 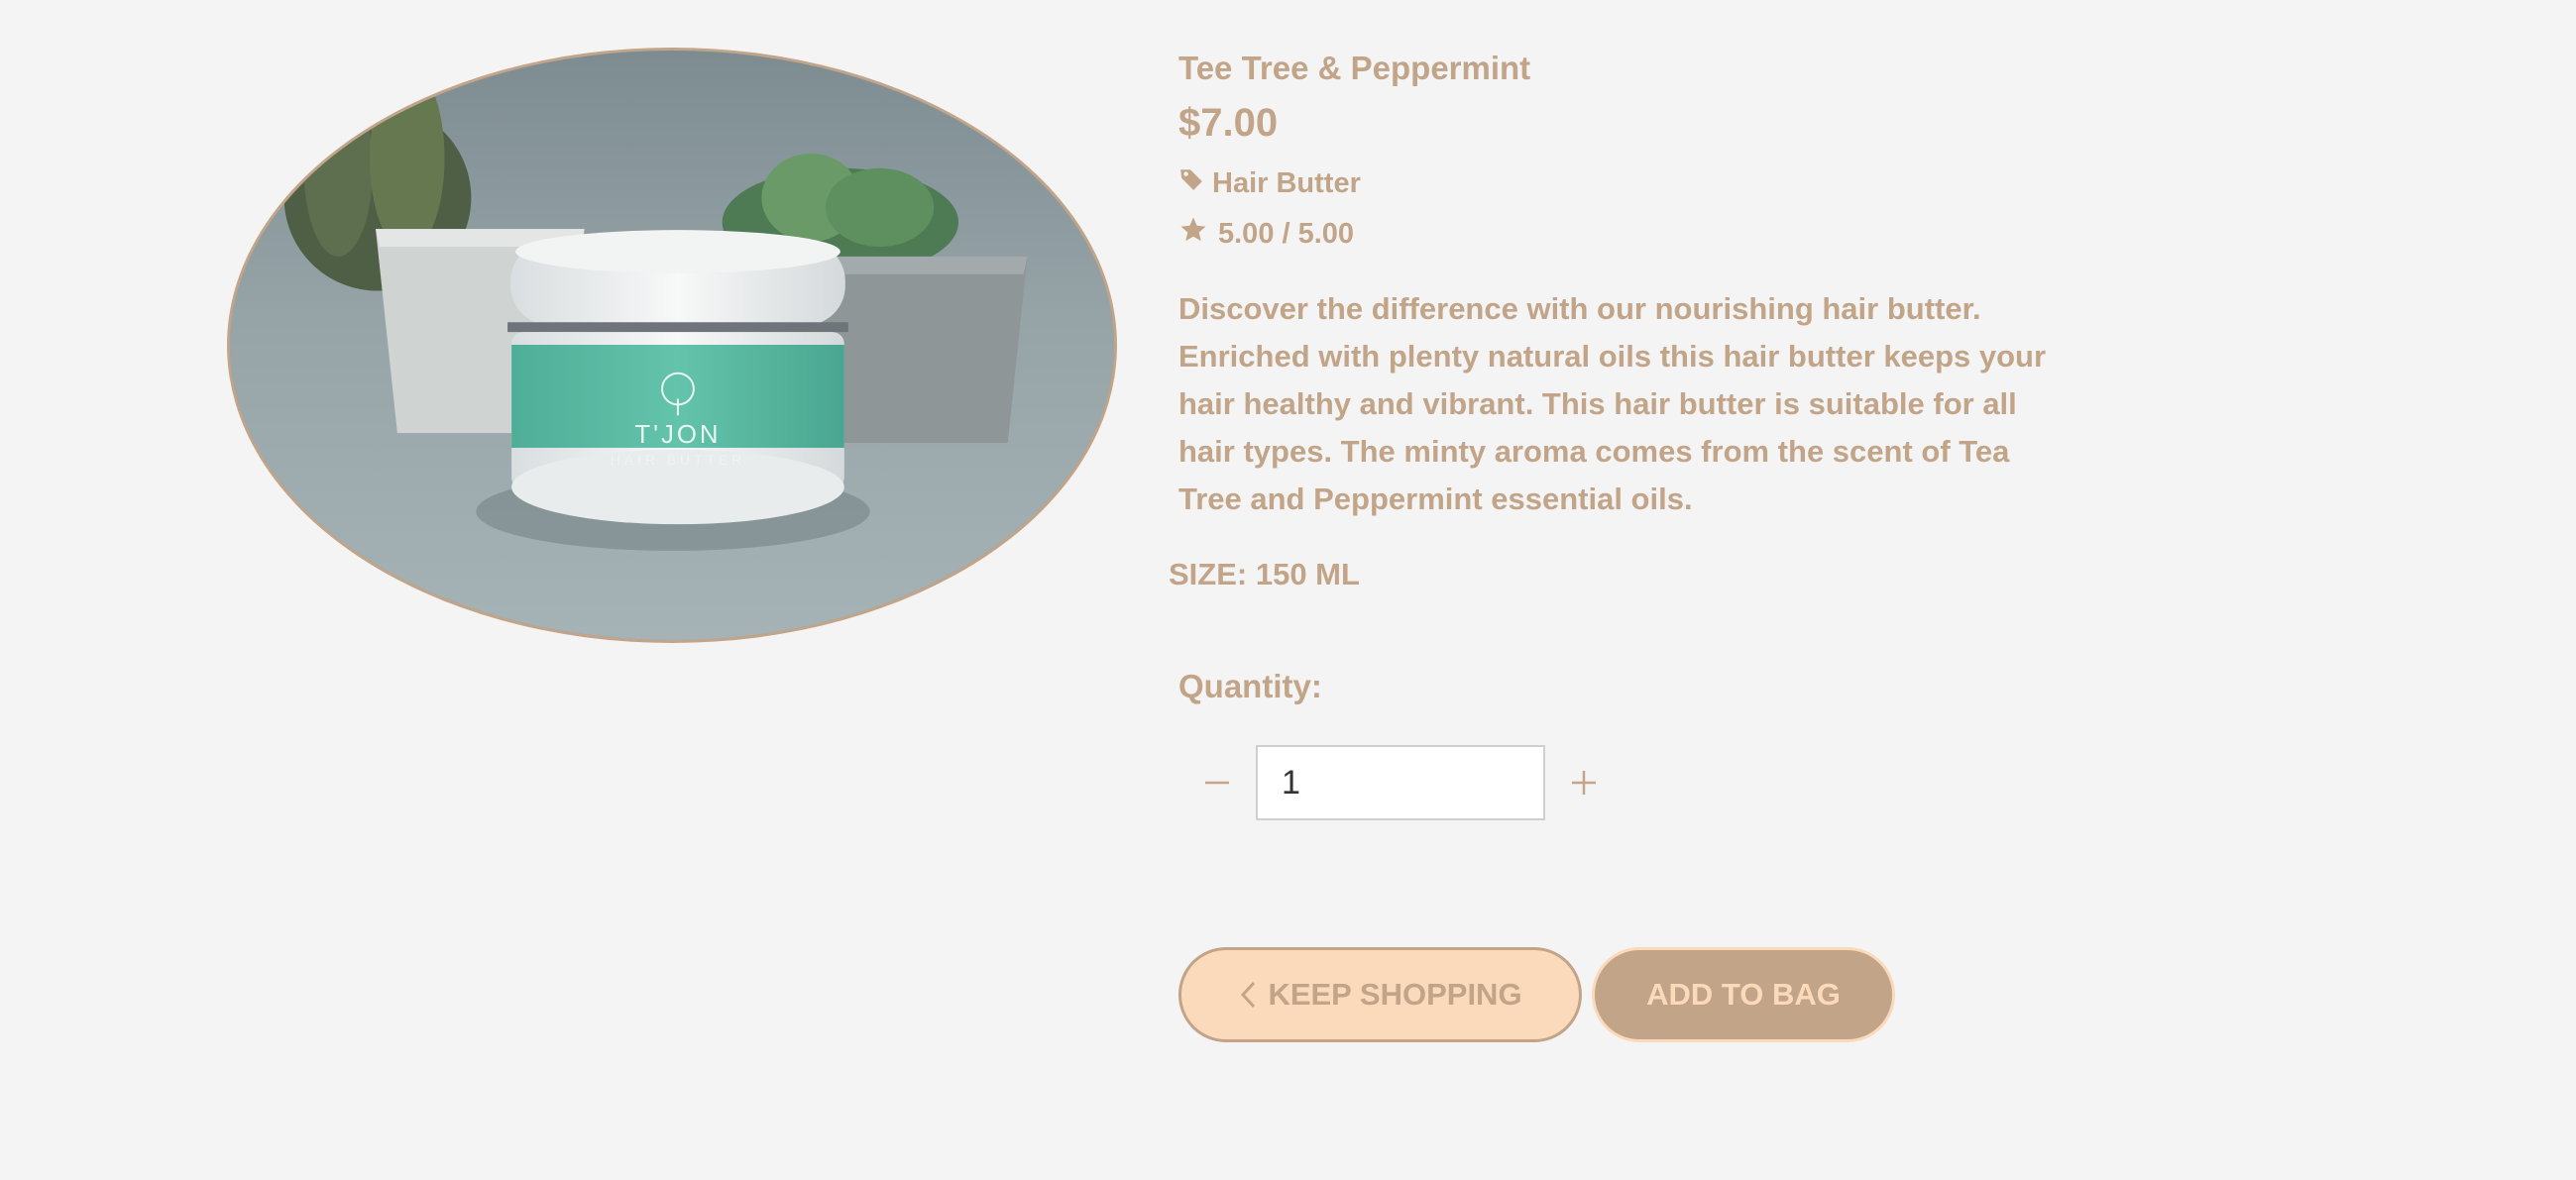 What do you see at coordinates (1193, 234) in the screenshot?
I see `star-icon` at bounding box center [1193, 234].